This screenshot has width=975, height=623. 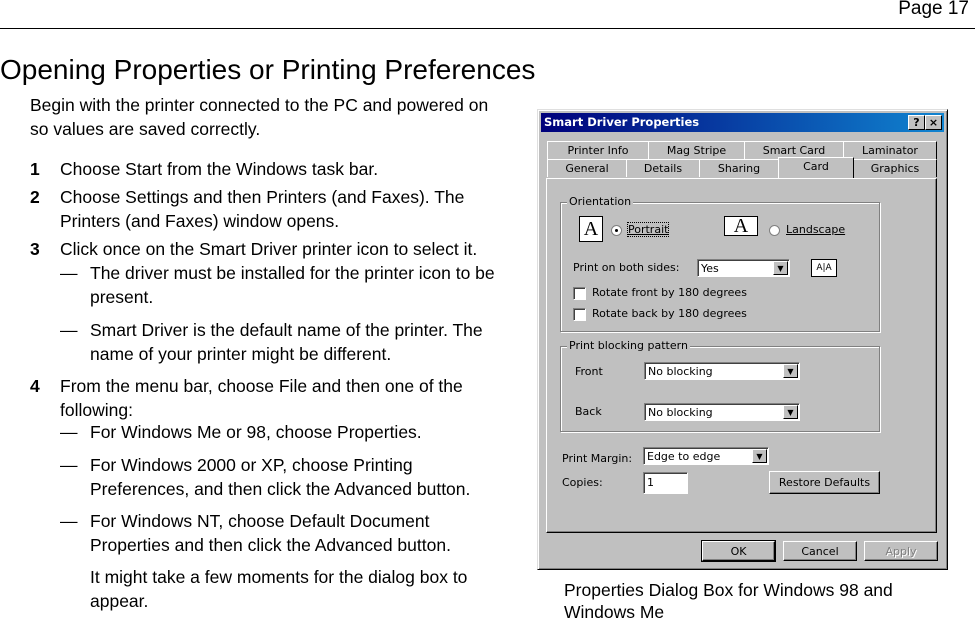 What do you see at coordinates (600, 201) in the screenshot?
I see `orientation-legend: Orientation` at bounding box center [600, 201].